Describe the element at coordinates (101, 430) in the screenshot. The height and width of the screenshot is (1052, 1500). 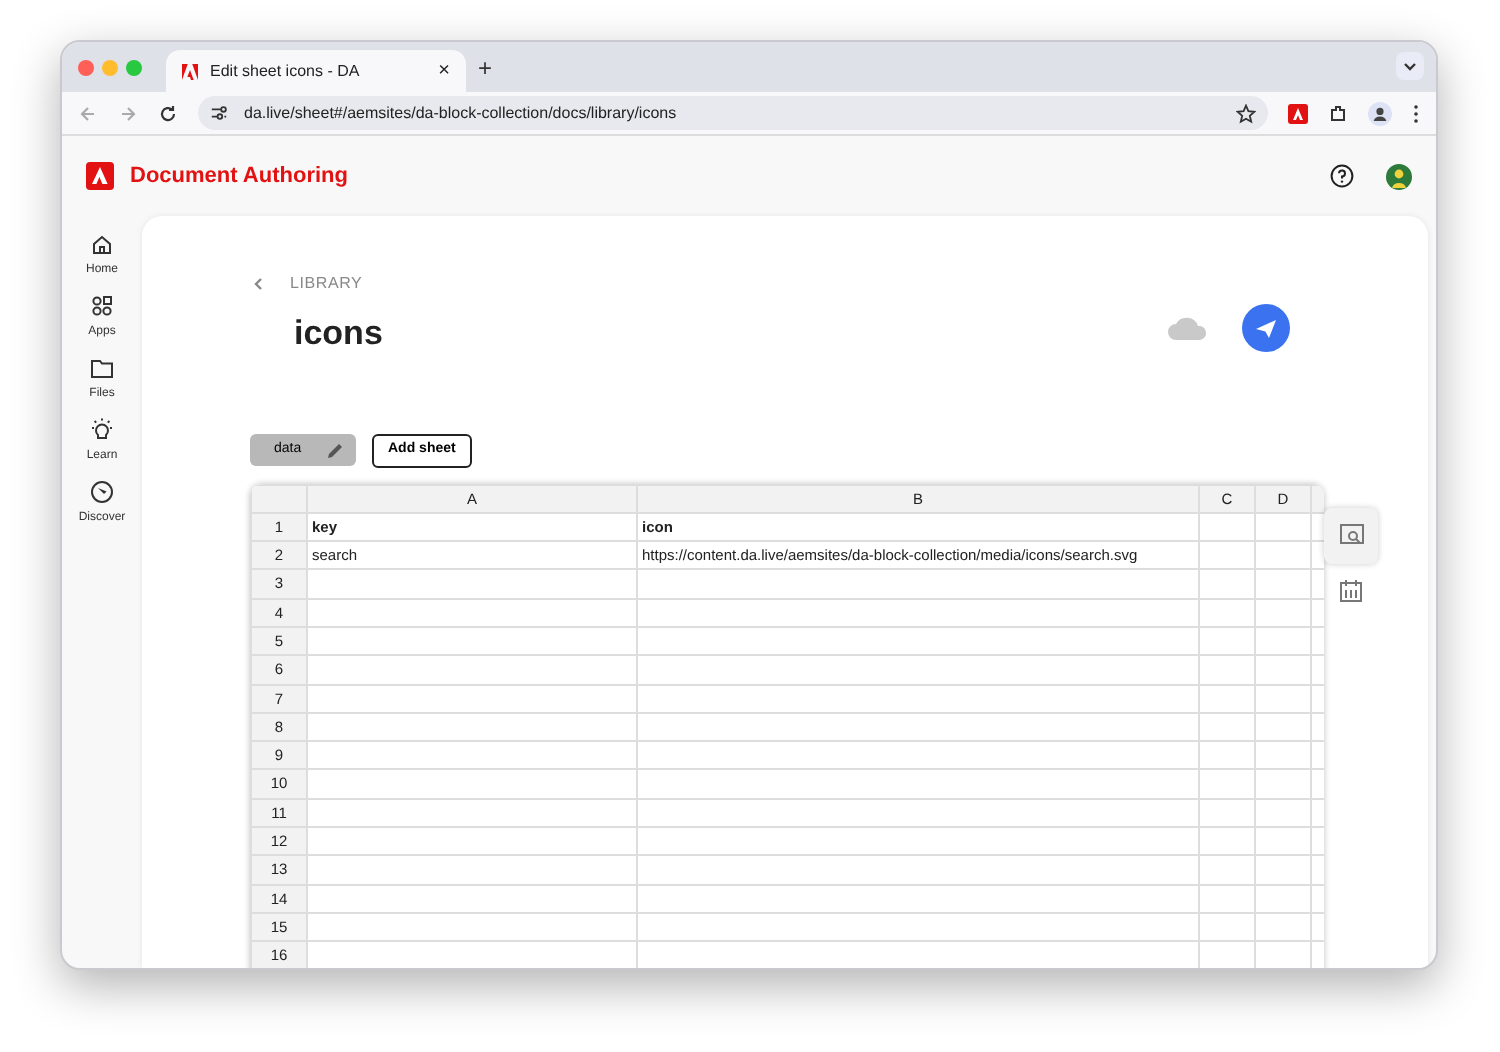
I see `lightbulb-icon` at that location.